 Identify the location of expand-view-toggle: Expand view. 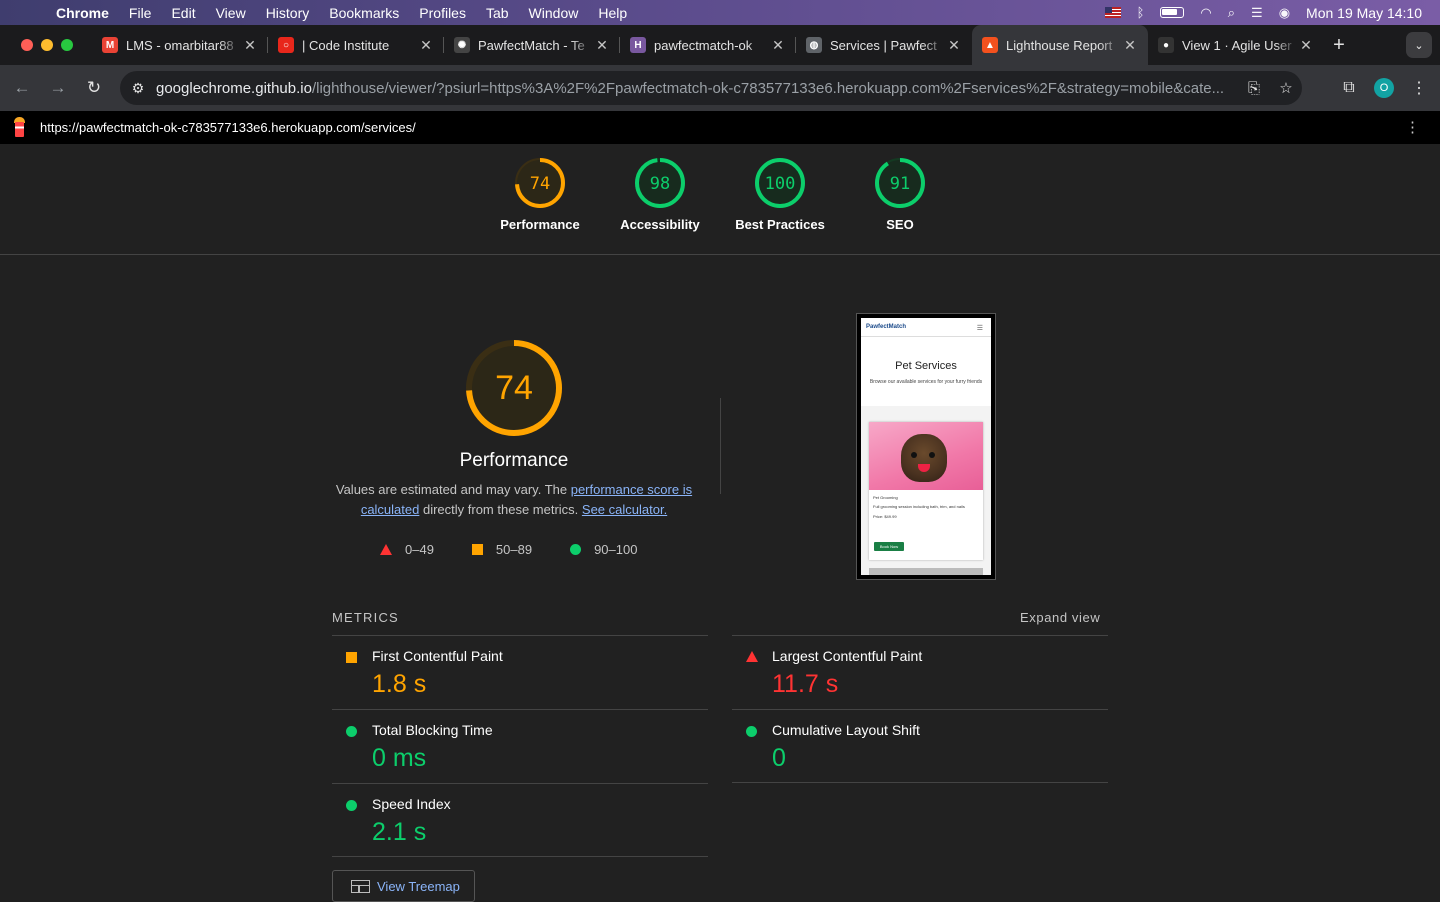
(1060, 617).